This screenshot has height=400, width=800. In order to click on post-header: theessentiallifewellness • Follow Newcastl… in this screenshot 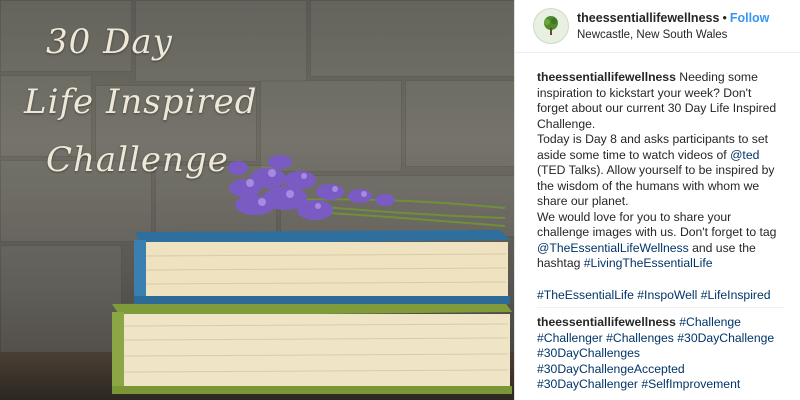, I will do `click(657, 26)`.